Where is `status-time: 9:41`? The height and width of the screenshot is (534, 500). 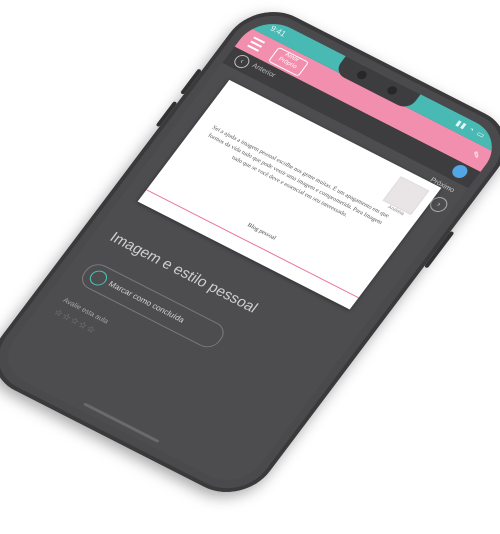
status-time: 9:41 is located at coordinates (278, 31).